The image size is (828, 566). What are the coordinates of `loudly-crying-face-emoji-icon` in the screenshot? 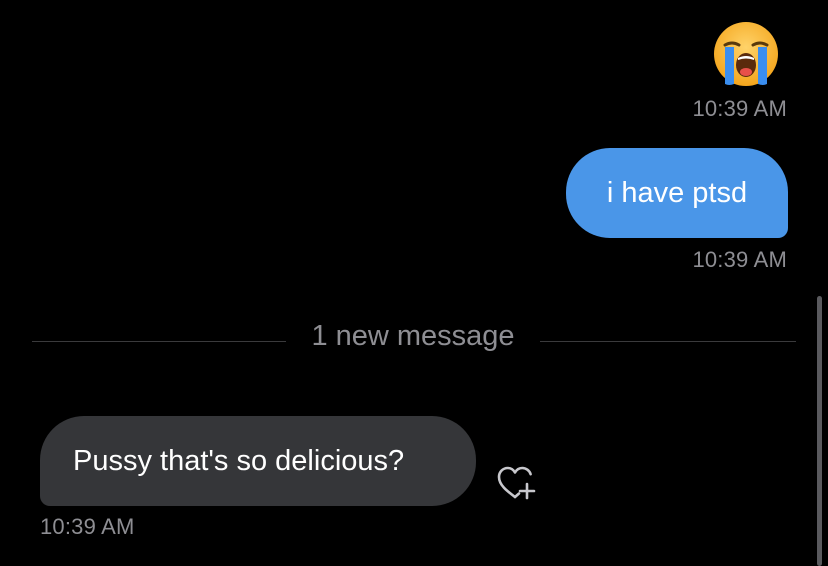 It's located at (746, 54).